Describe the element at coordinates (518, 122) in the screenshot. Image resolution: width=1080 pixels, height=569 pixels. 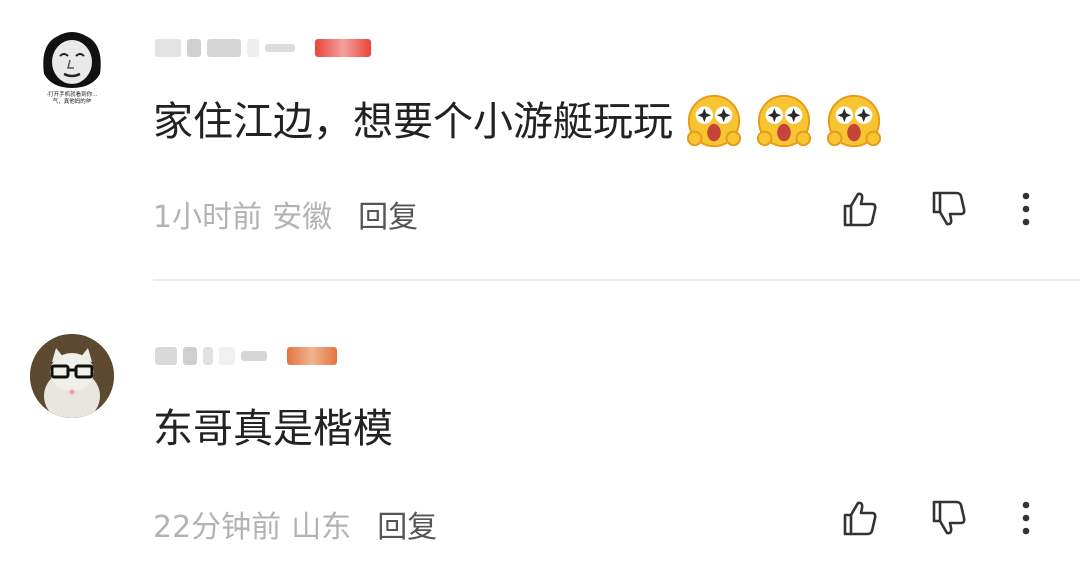
I see `comment-text: 家住江边，想要个小游艇玩玩` at that location.